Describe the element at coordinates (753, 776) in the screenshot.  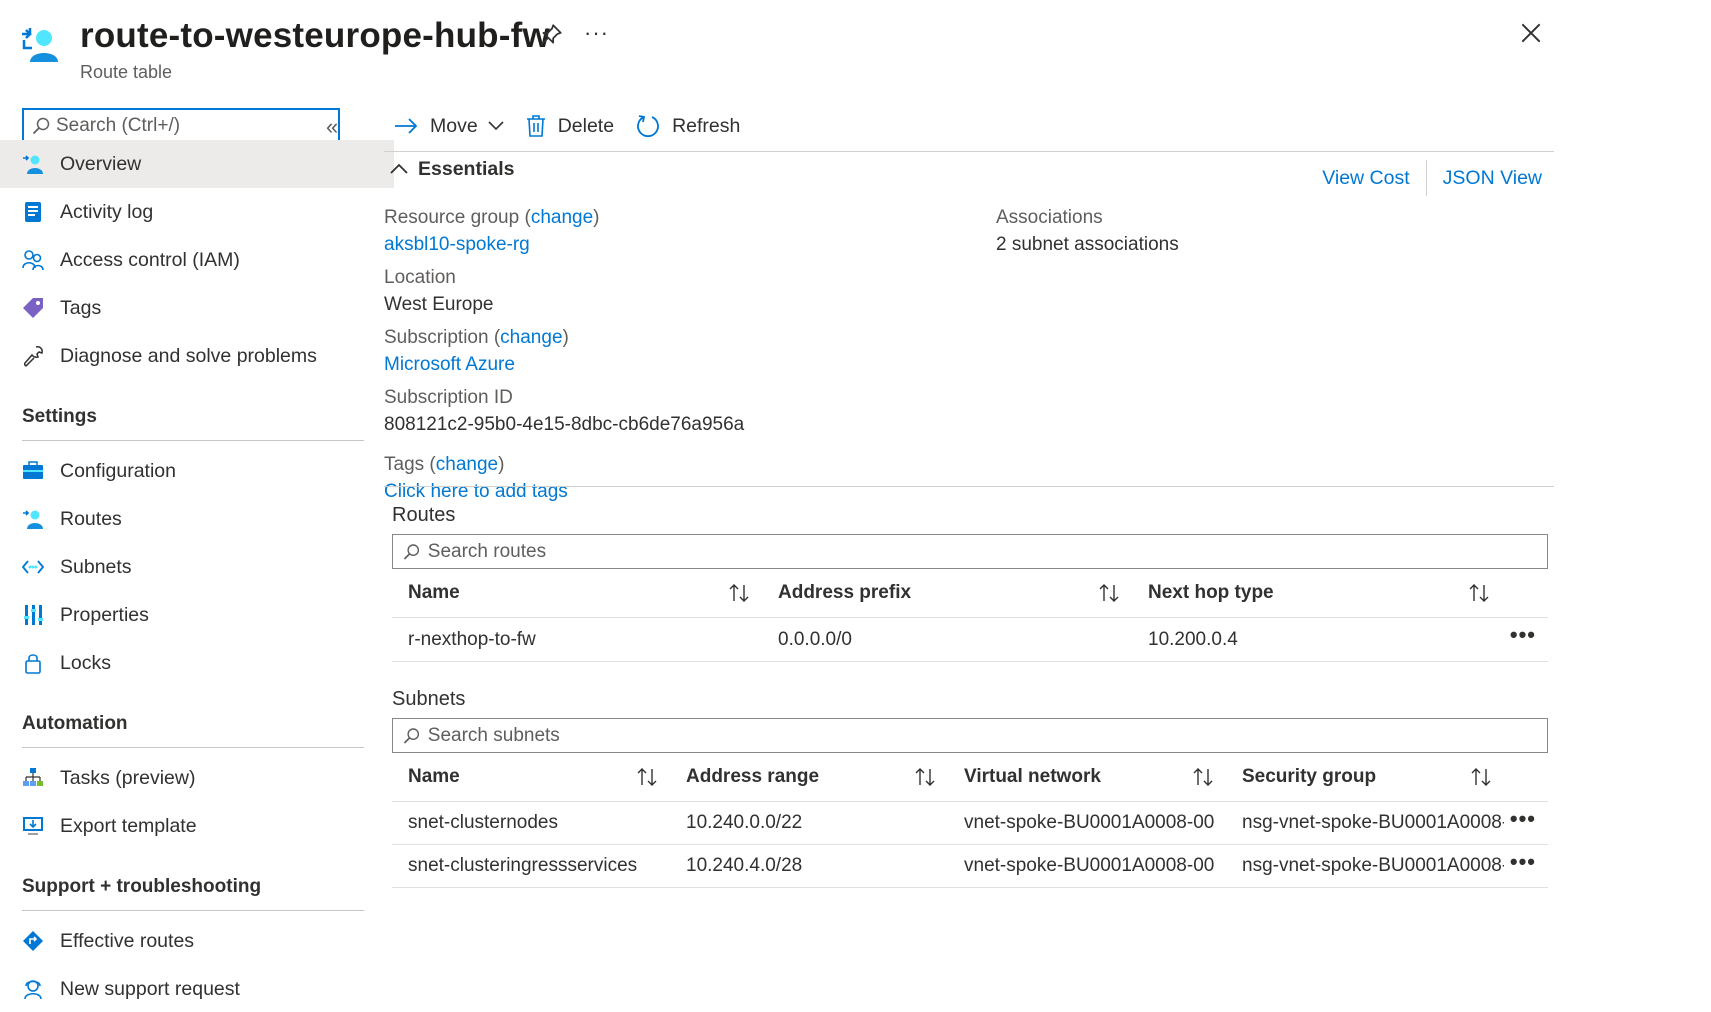
I see `column-header-label: Address range` at that location.